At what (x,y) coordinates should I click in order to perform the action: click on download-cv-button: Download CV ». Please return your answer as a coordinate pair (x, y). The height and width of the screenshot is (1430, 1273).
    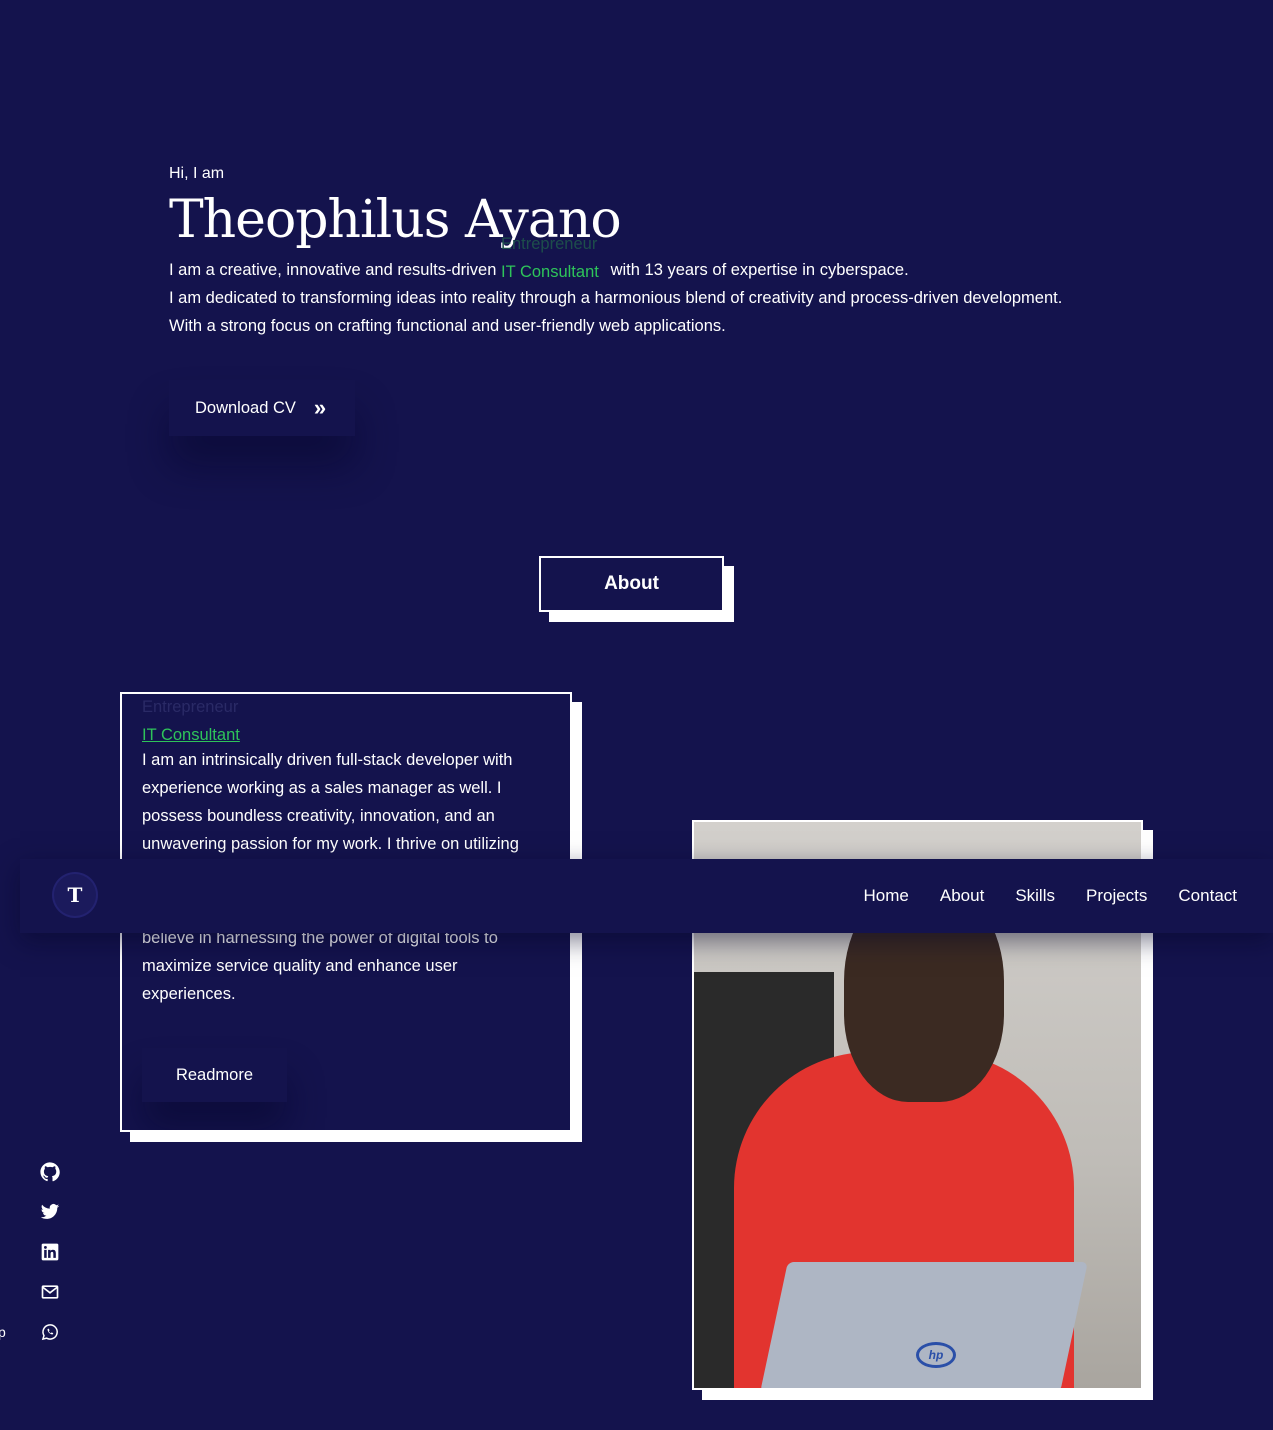
    Looking at the image, I should click on (262, 408).